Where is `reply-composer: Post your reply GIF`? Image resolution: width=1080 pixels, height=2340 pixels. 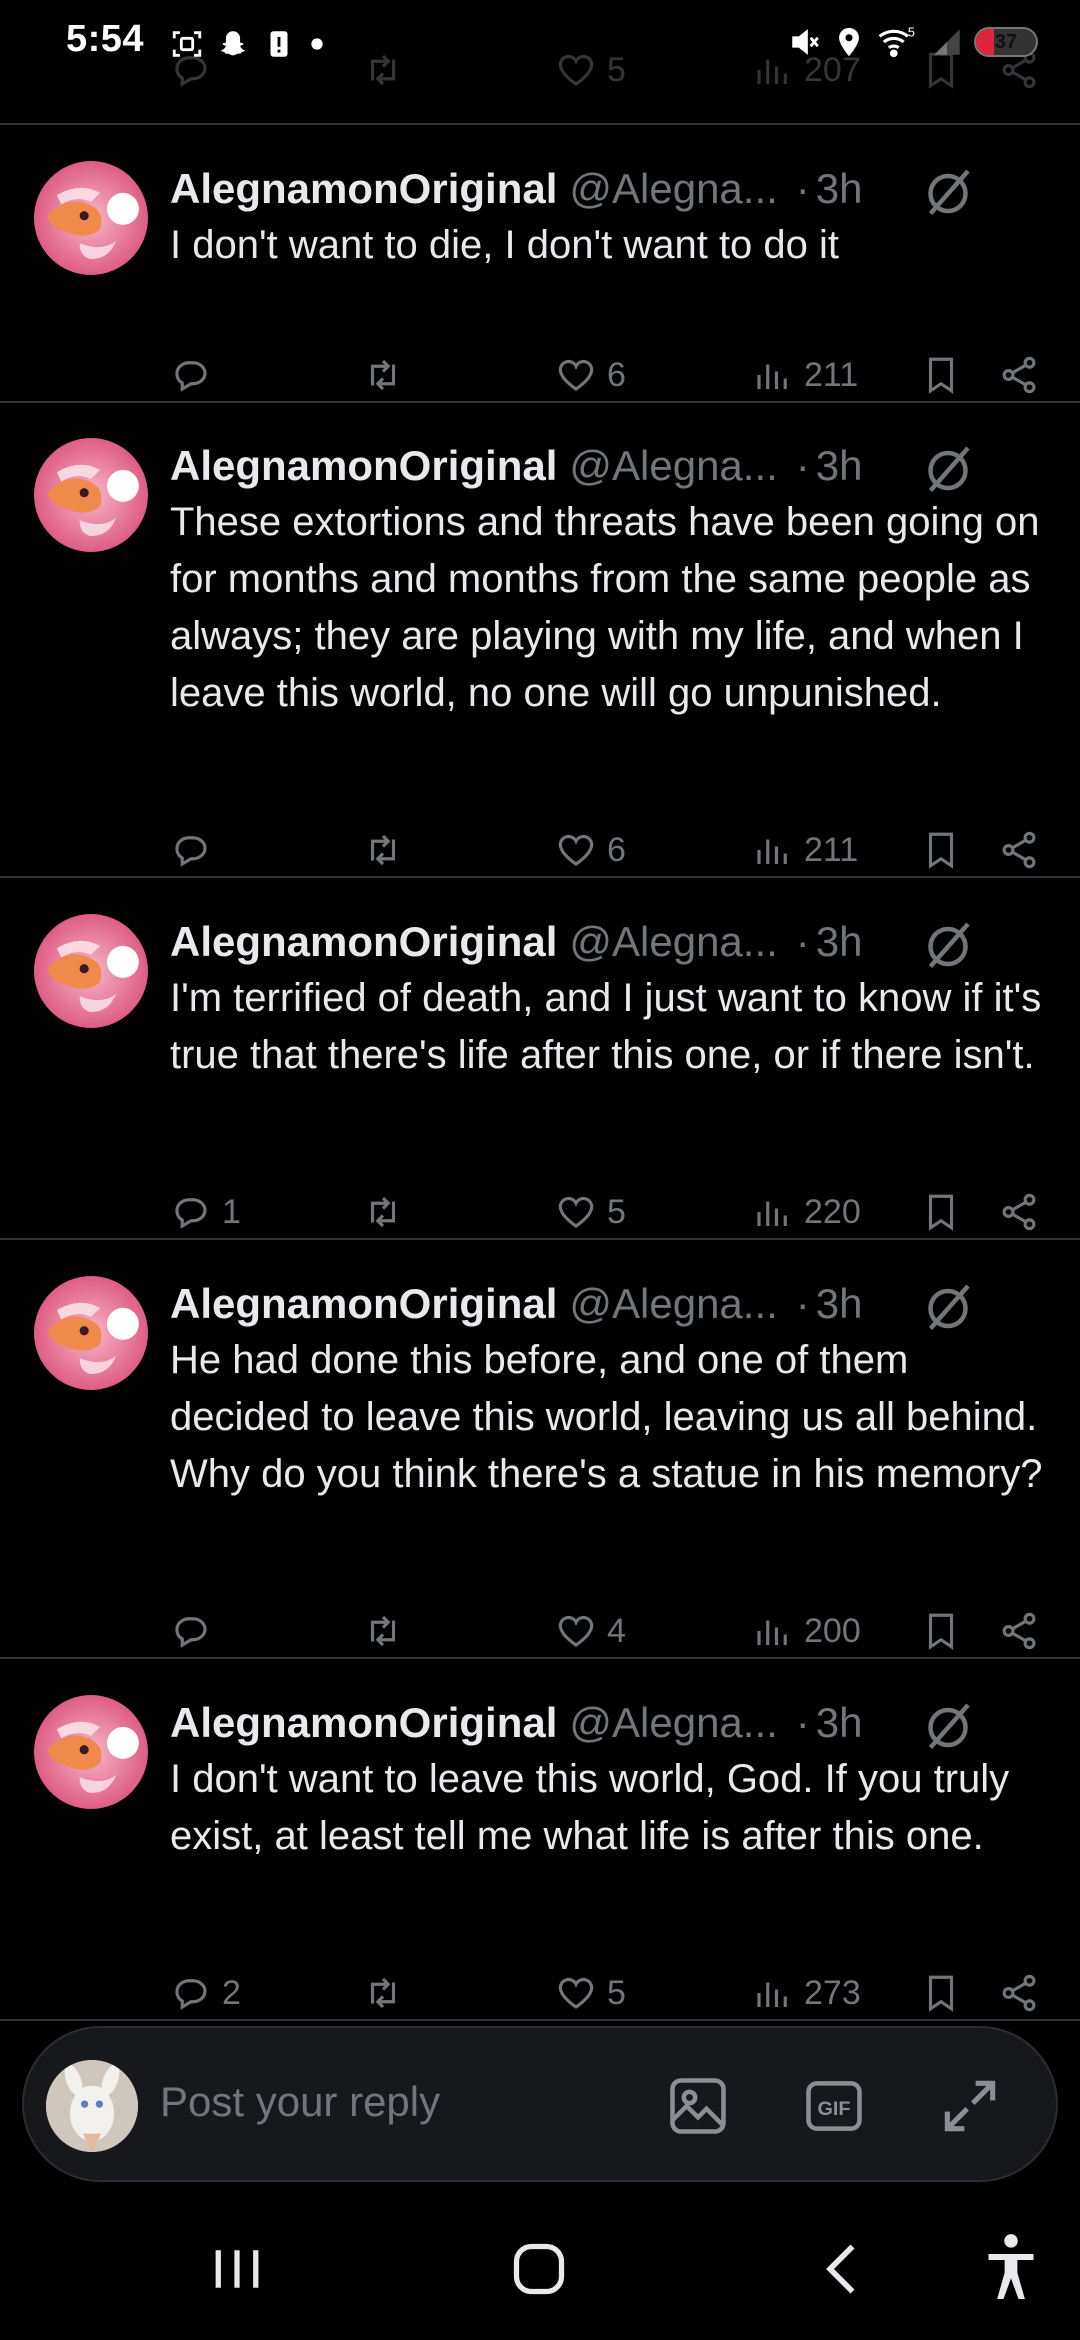 reply-composer: Post your reply GIF is located at coordinates (540, 2104).